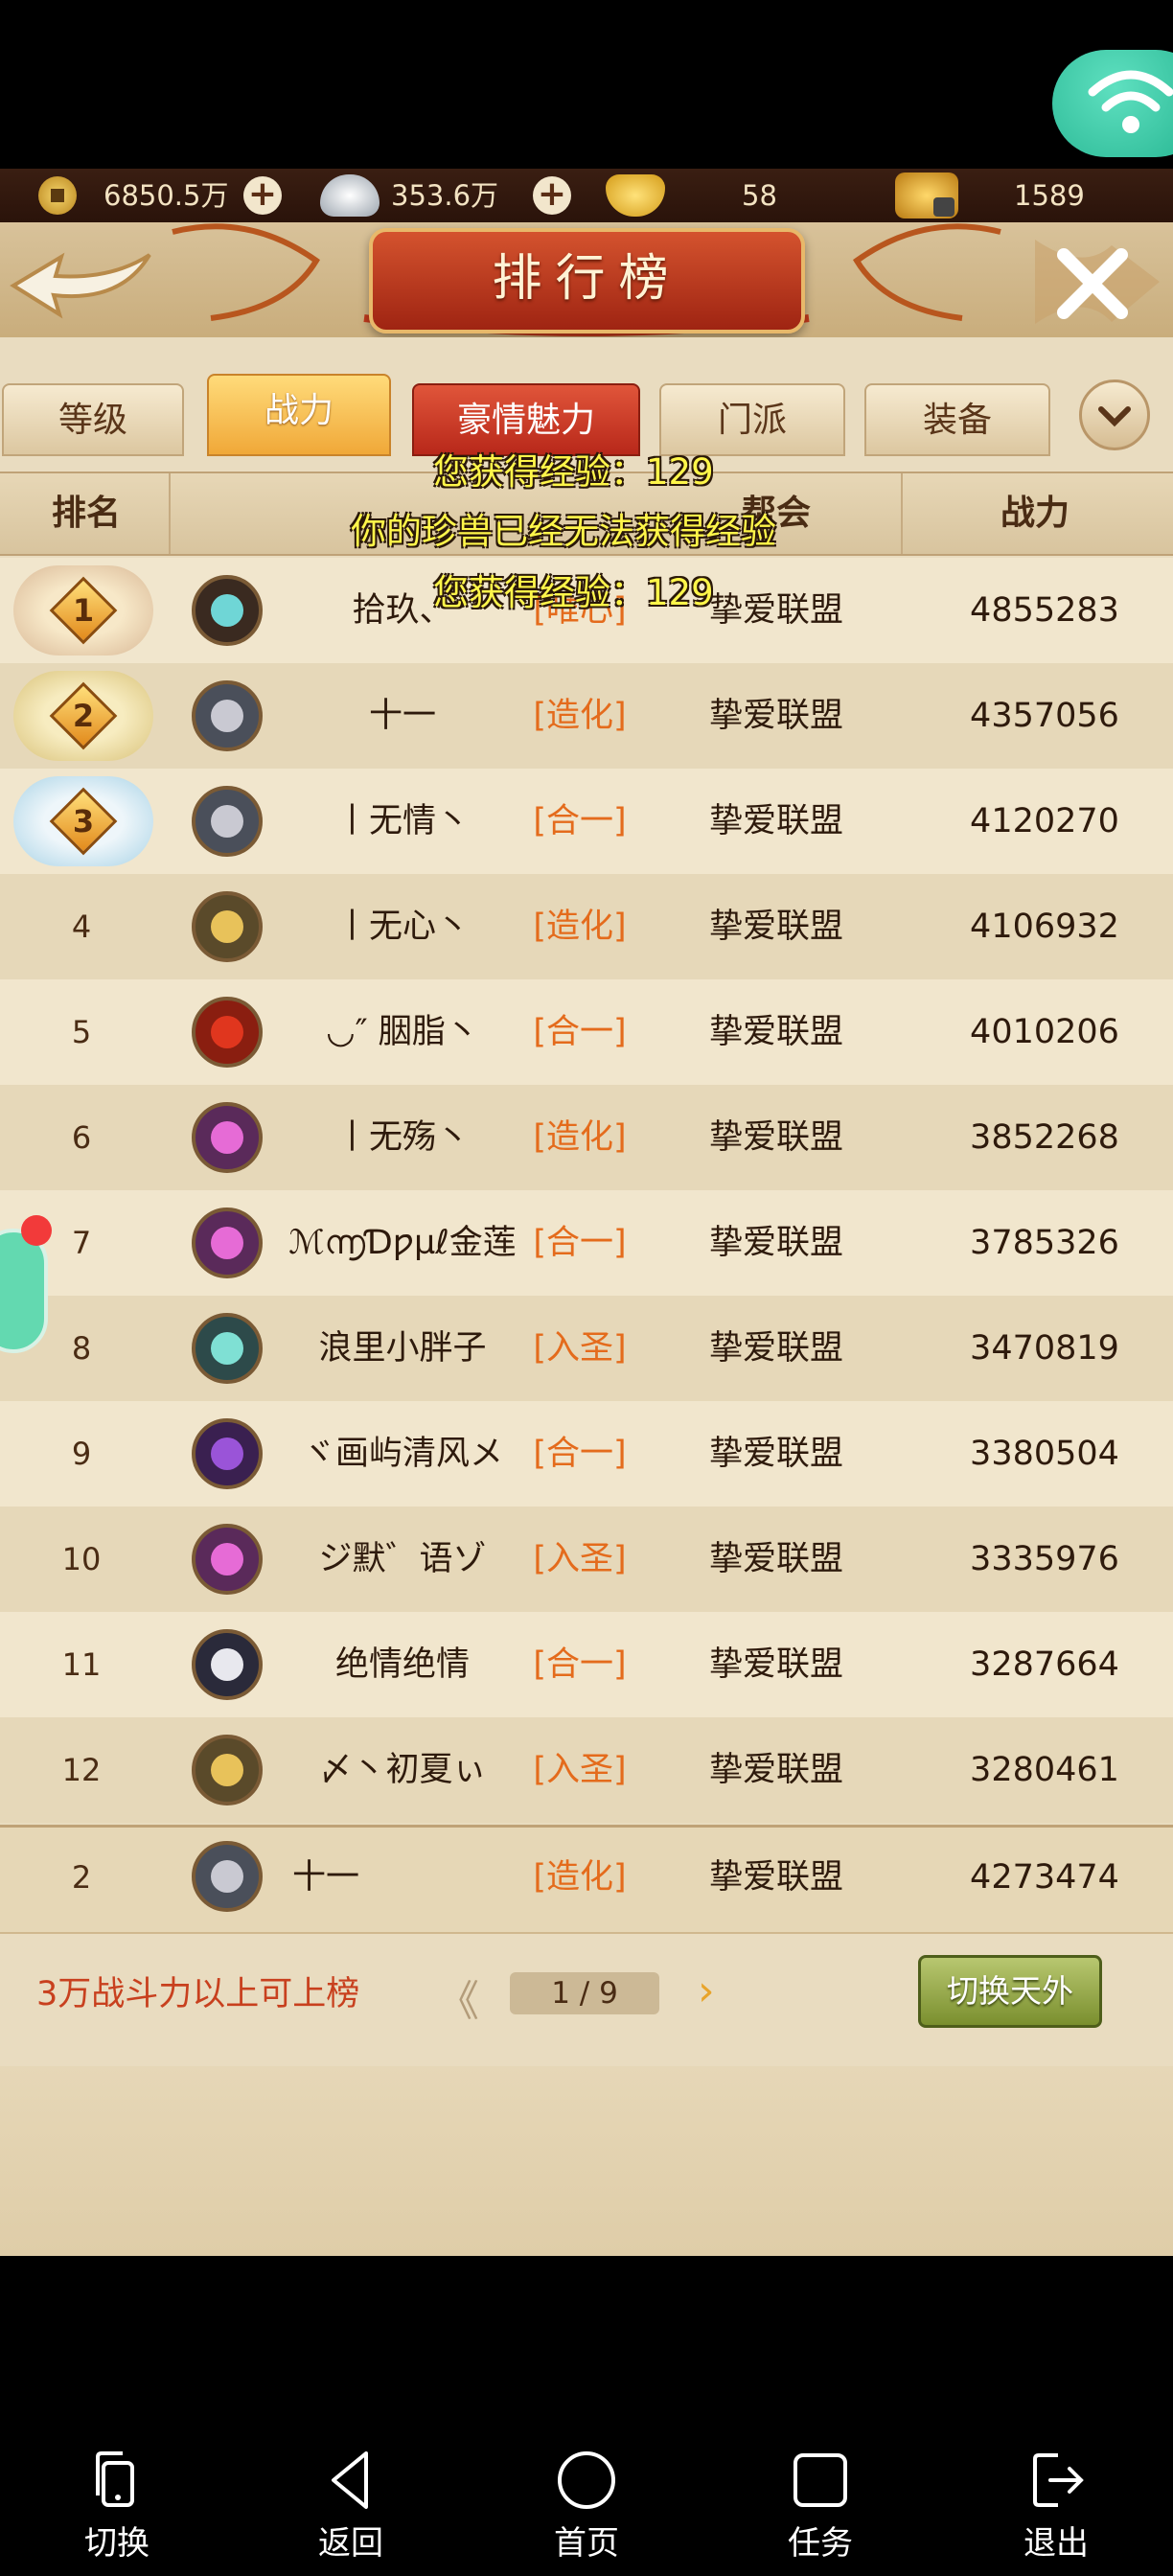 This screenshot has height=2576, width=1173. What do you see at coordinates (81, 1664) in the screenshot?
I see `rank-number: 11` at bounding box center [81, 1664].